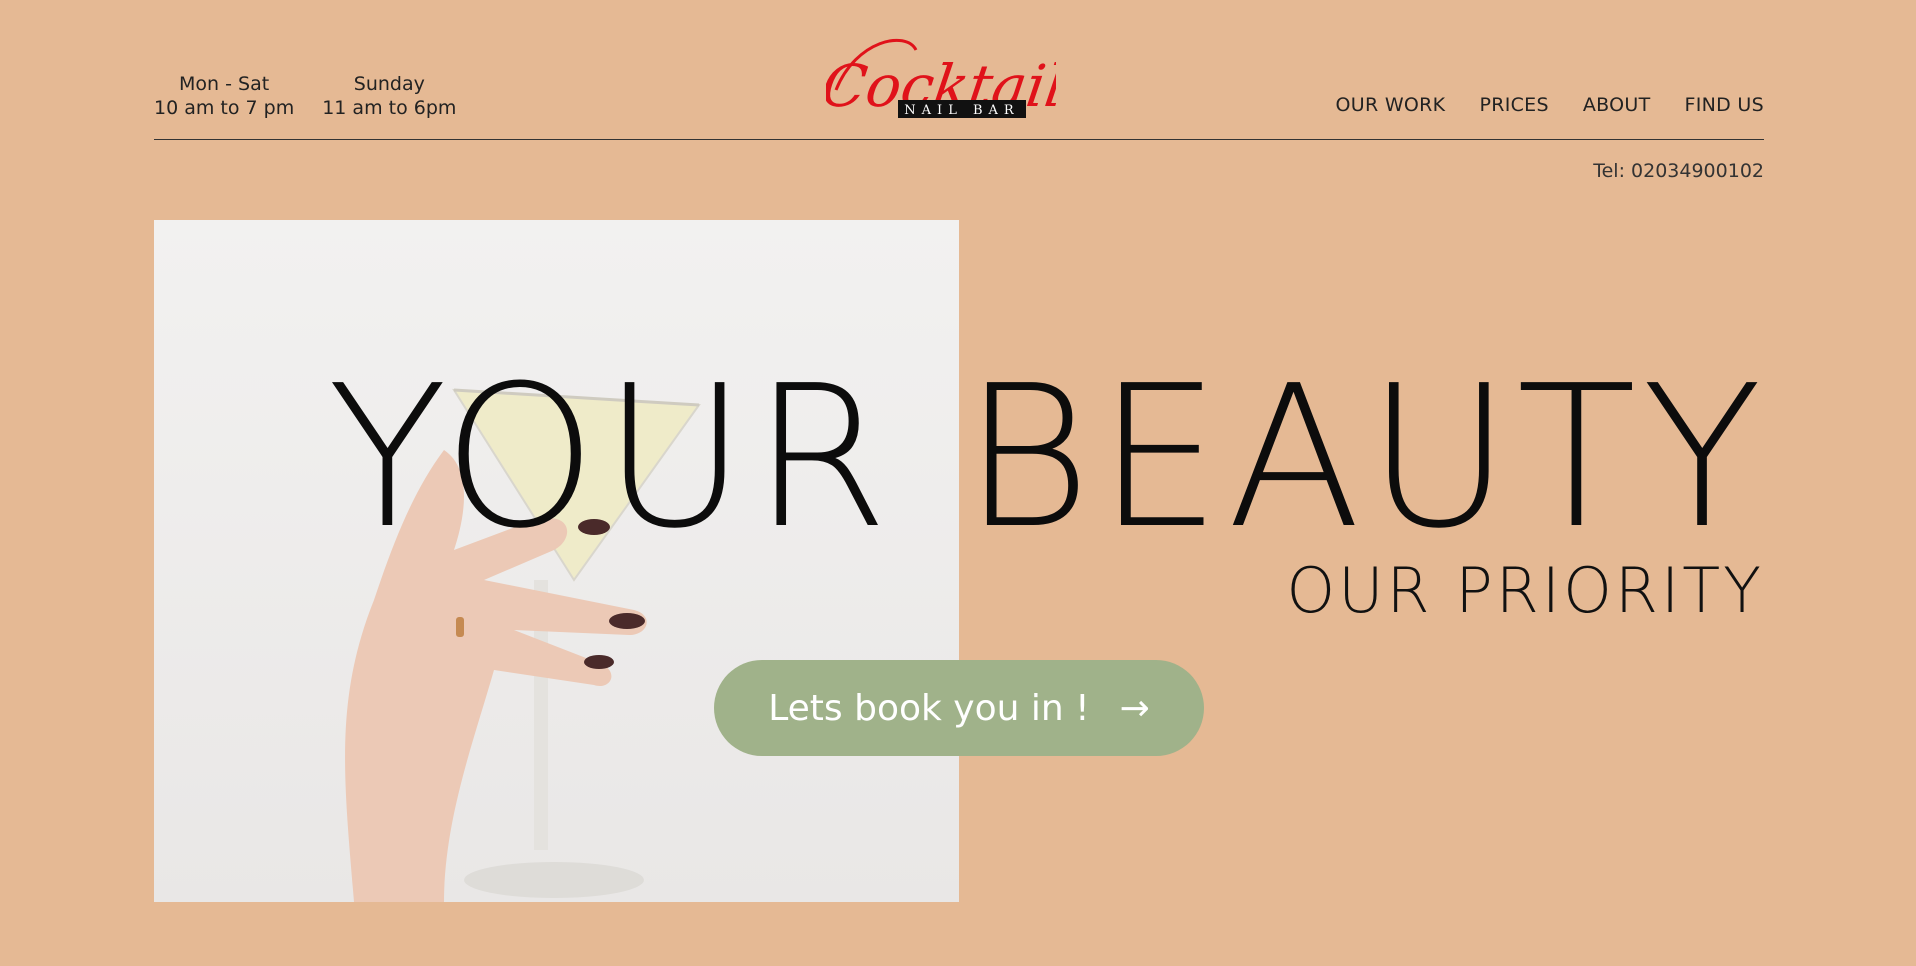  Describe the element at coordinates (1550, 105) in the screenshot. I see `main-nav: OUR WORK PRICES ABOUT FIND US` at that location.